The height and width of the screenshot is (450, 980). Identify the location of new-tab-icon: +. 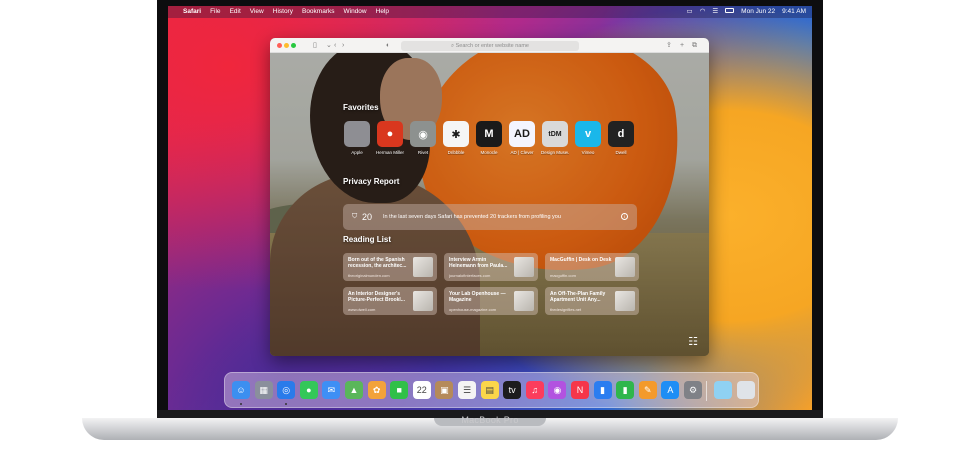
(682, 45).